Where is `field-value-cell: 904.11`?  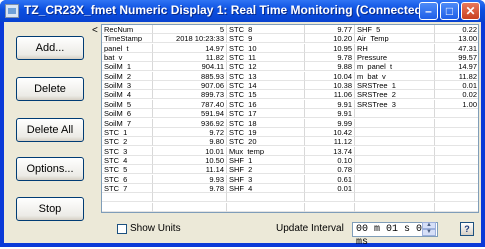 field-value-cell: 904.11 is located at coordinates (190, 67).